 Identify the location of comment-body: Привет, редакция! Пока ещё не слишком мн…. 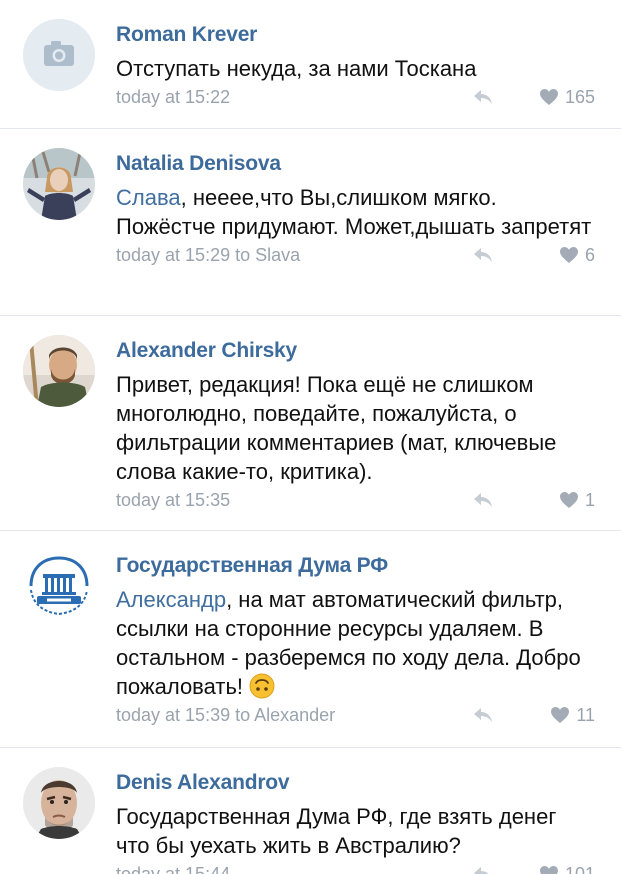
(336, 428).